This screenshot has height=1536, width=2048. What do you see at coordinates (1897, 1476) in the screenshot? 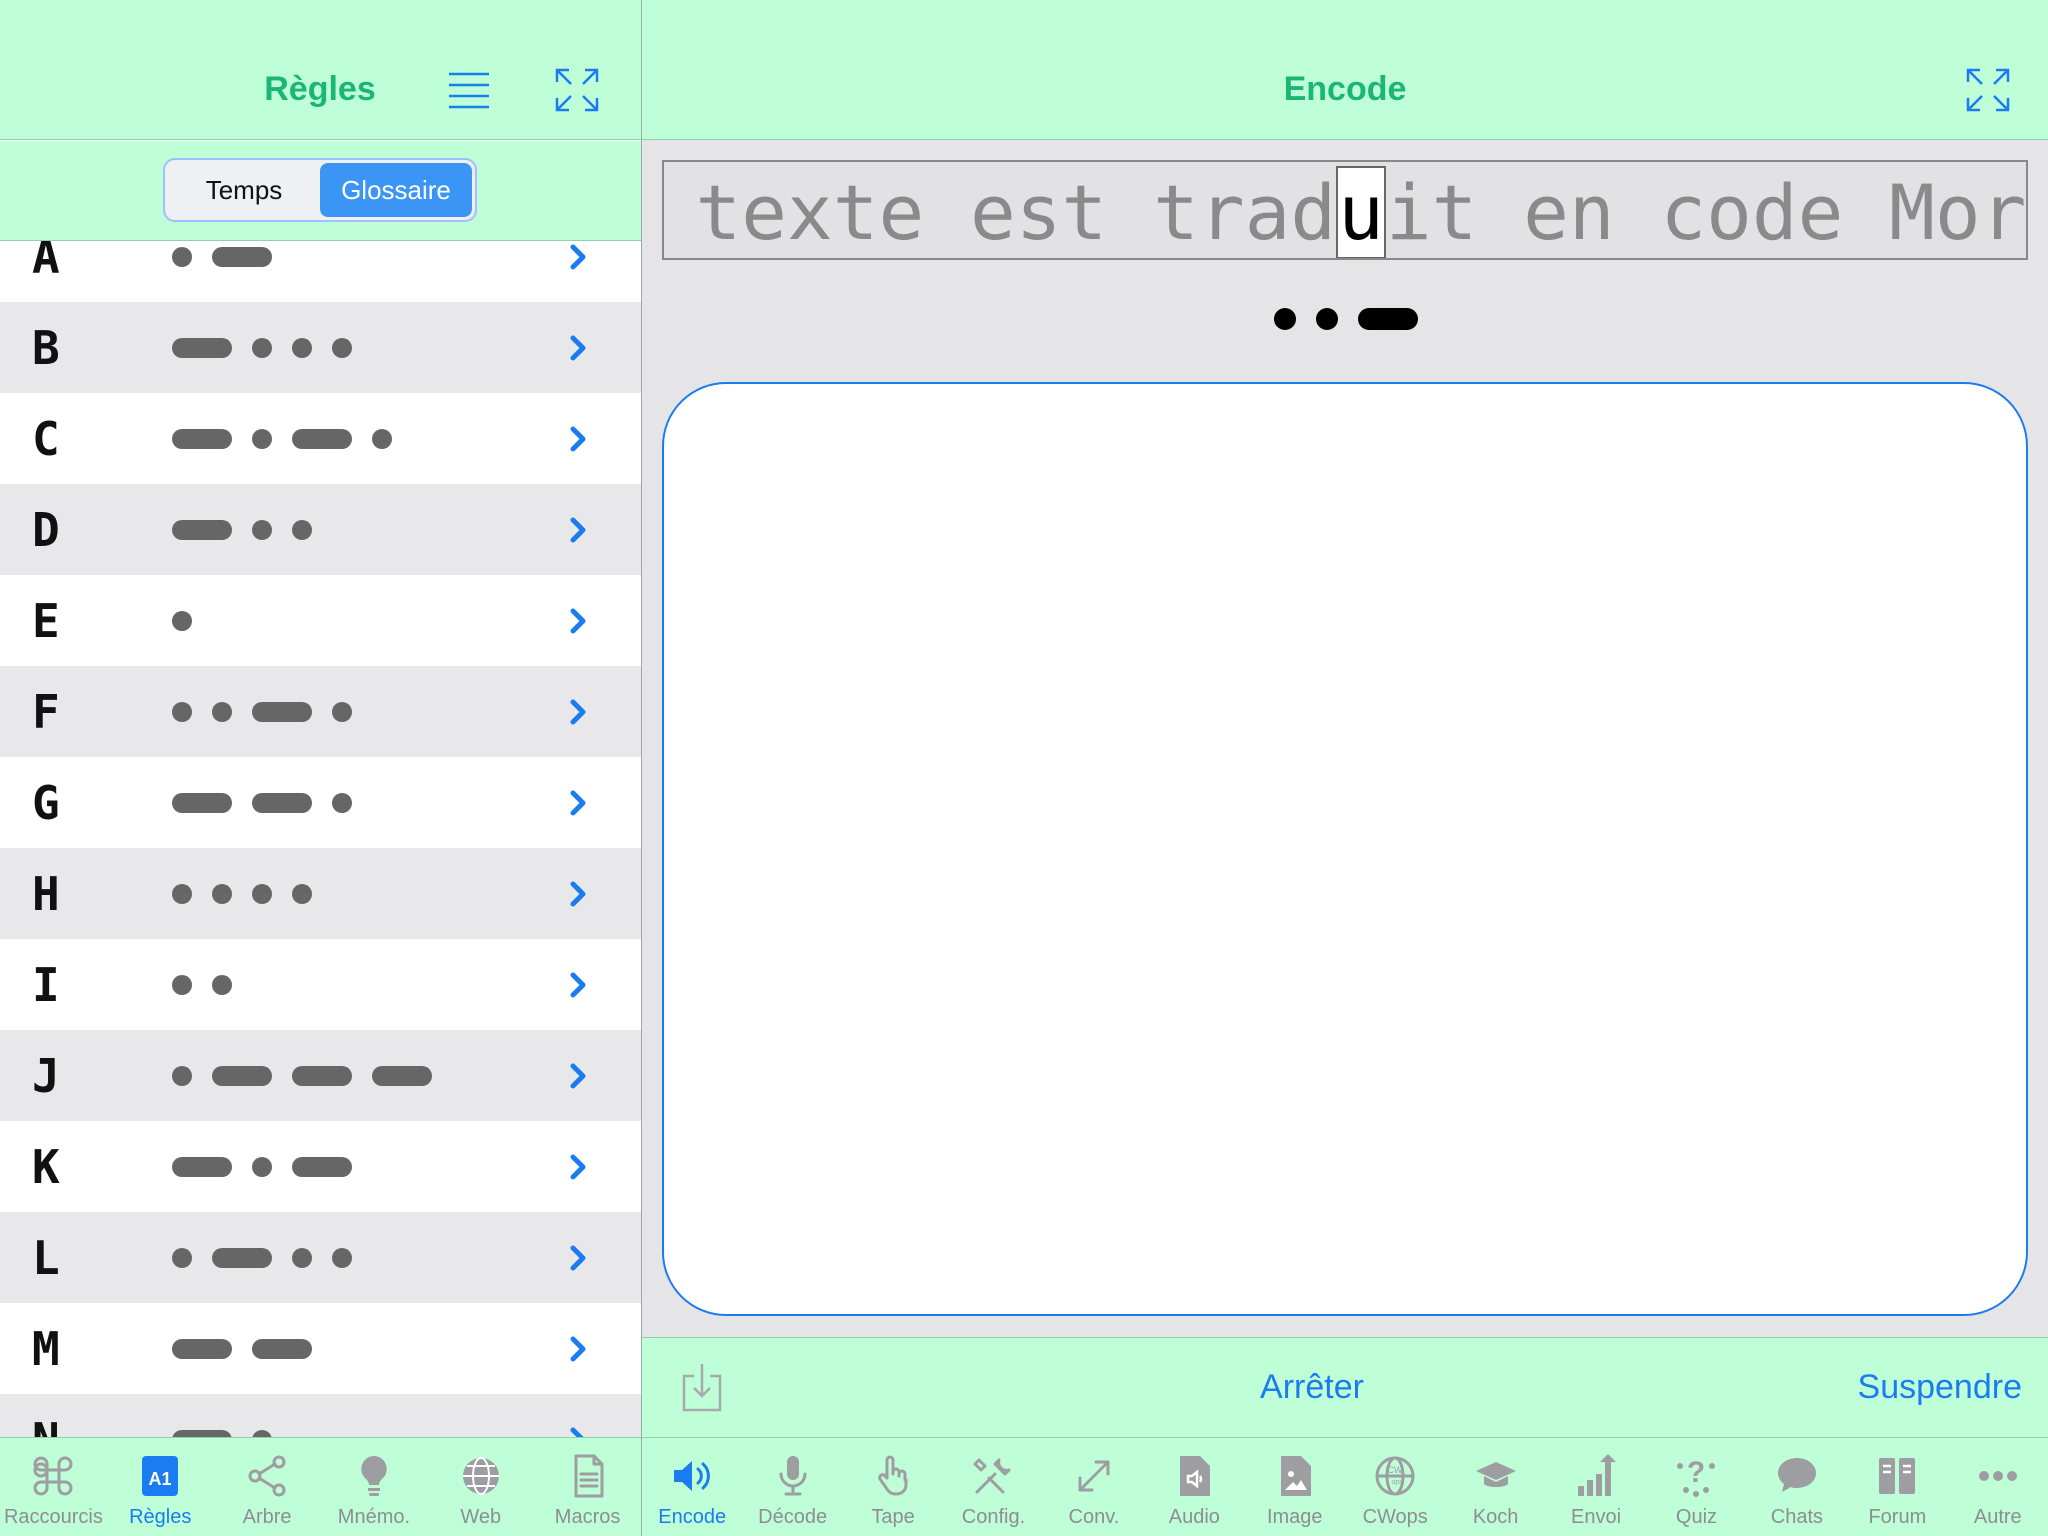
I see `forum-icon` at bounding box center [1897, 1476].